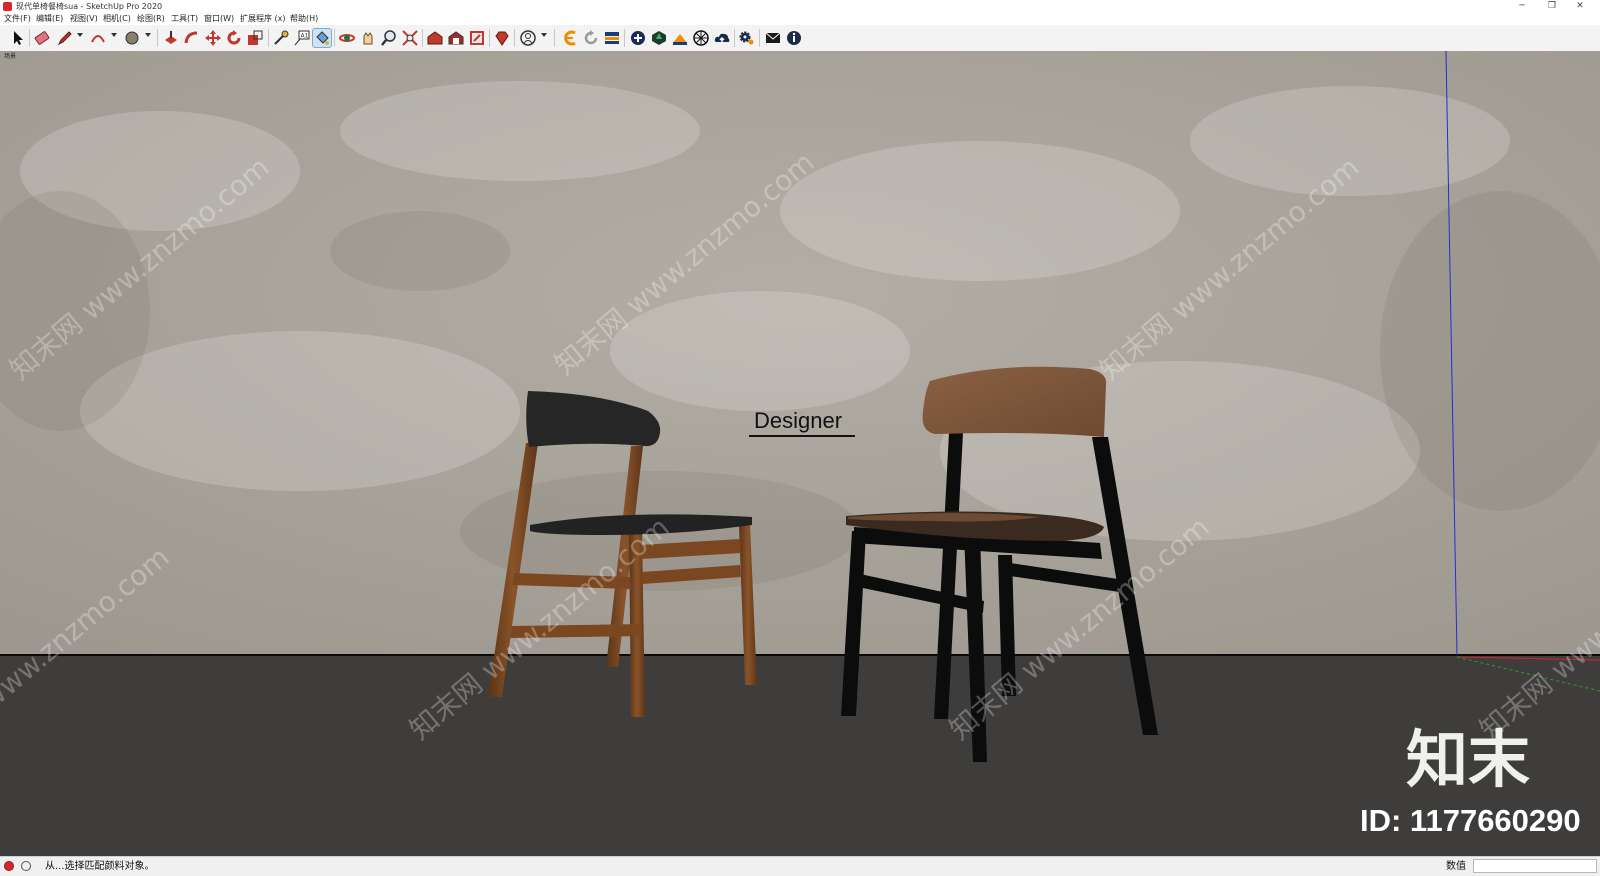 Image resolution: width=1600 pixels, height=876 pixels. What do you see at coordinates (255, 38) in the screenshot?
I see `scale-icon` at bounding box center [255, 38].